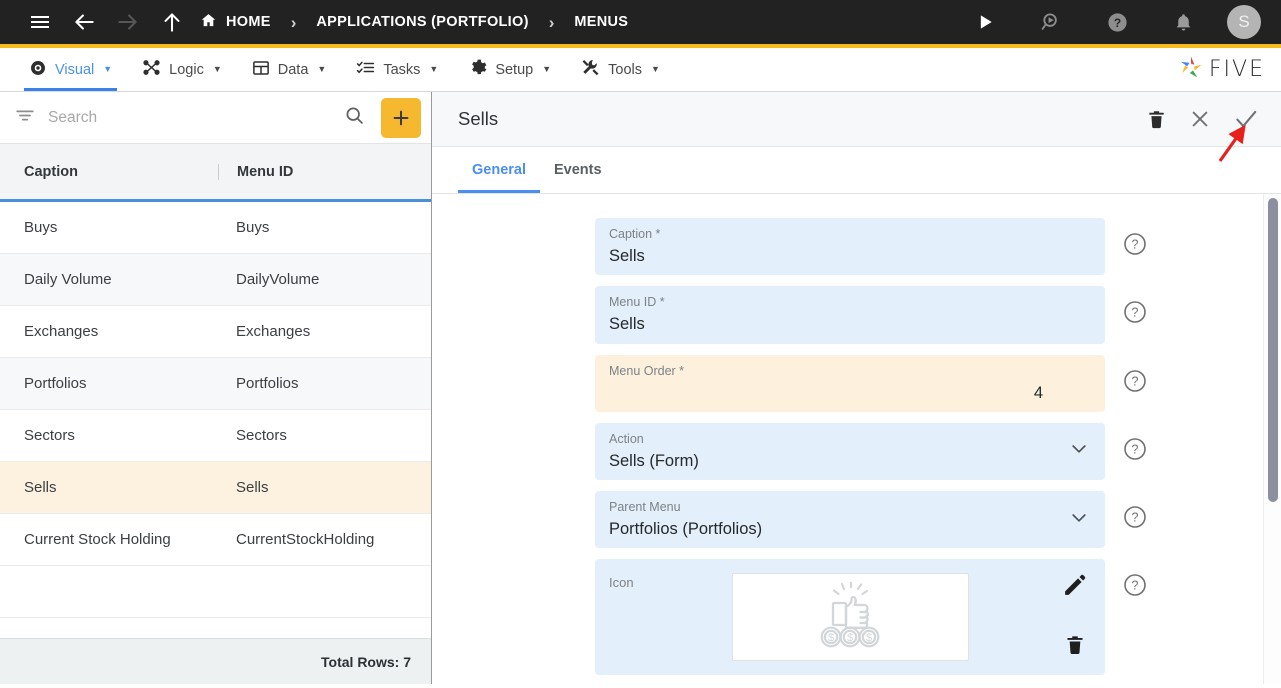 The width and height of the screenshot is (1281, 688). Describe the element at coordinates (109, 172) in the screenshot. I see `column-header-caption: Caption` at that location.